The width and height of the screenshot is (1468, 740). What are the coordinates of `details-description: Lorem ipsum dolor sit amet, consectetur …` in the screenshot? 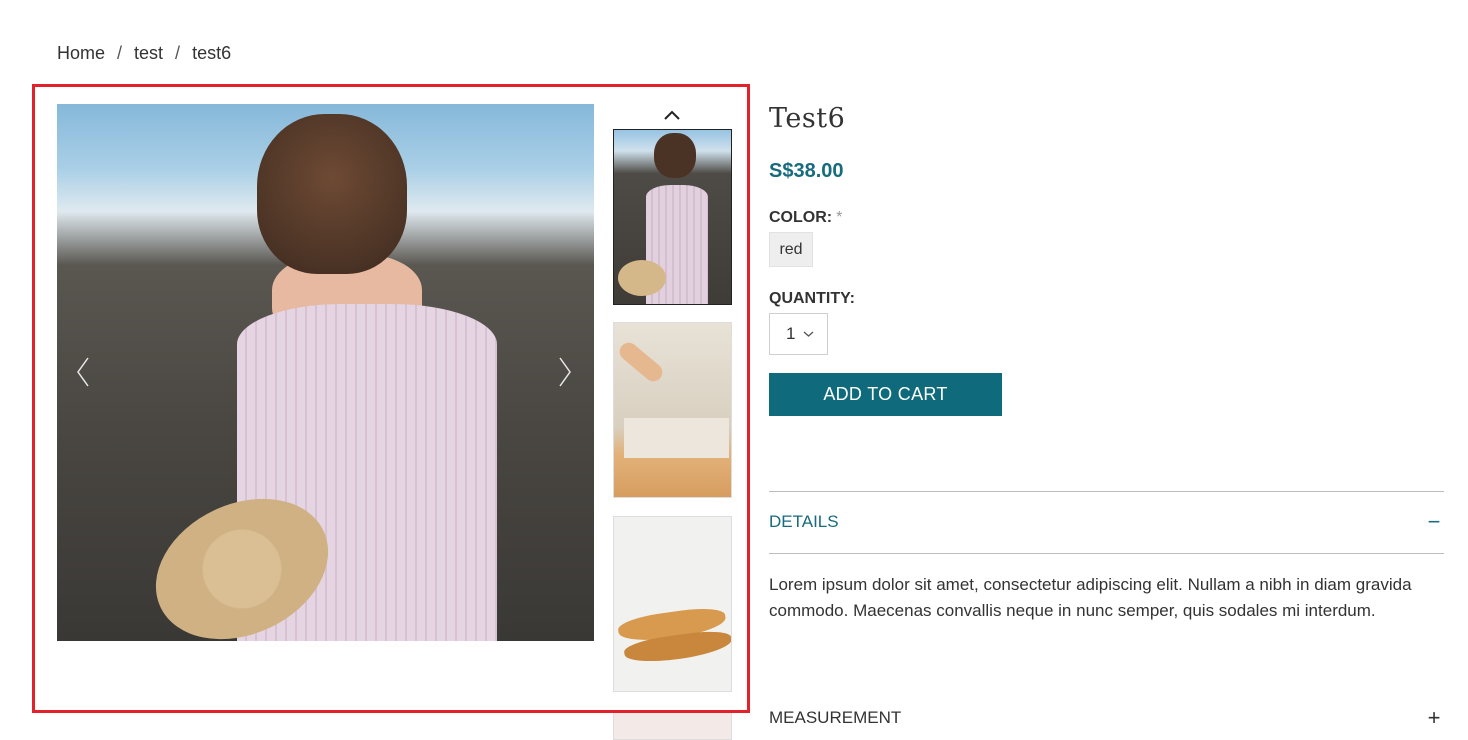 It's located at (1090, 597).